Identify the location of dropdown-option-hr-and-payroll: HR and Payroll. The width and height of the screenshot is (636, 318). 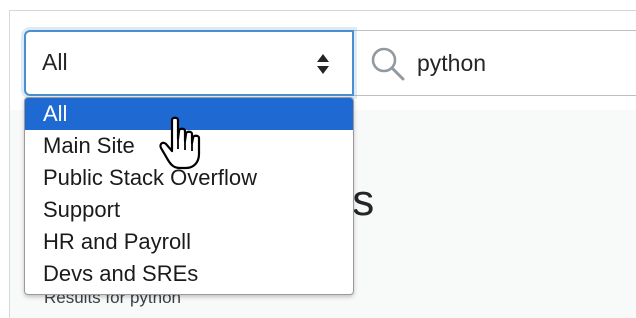
(189, 242).